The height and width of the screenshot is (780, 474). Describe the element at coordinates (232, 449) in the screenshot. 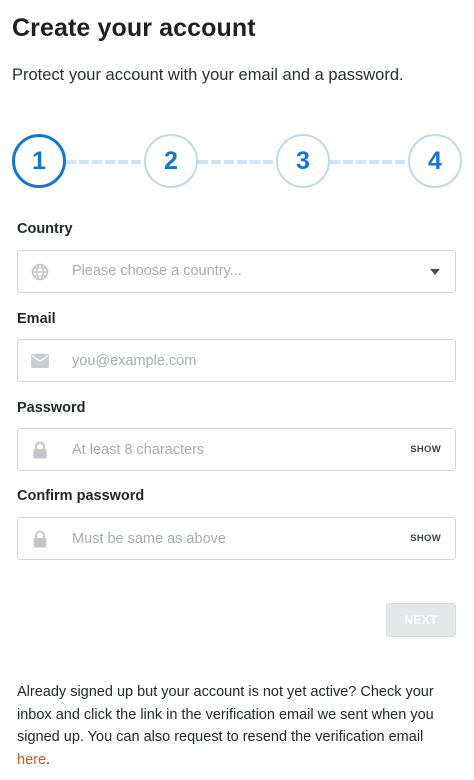

I see `password-field` at that location.